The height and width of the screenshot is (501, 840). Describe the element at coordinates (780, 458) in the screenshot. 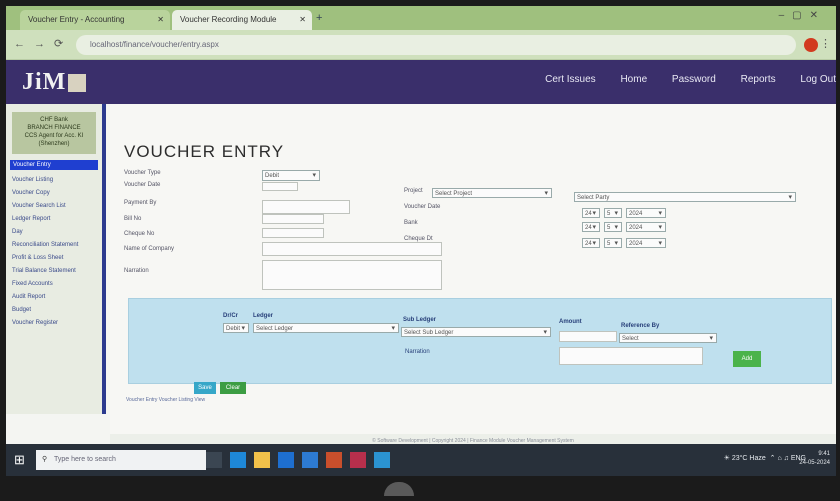

I see `tray-icons: ⌃ ⌂ ♫` at that location.